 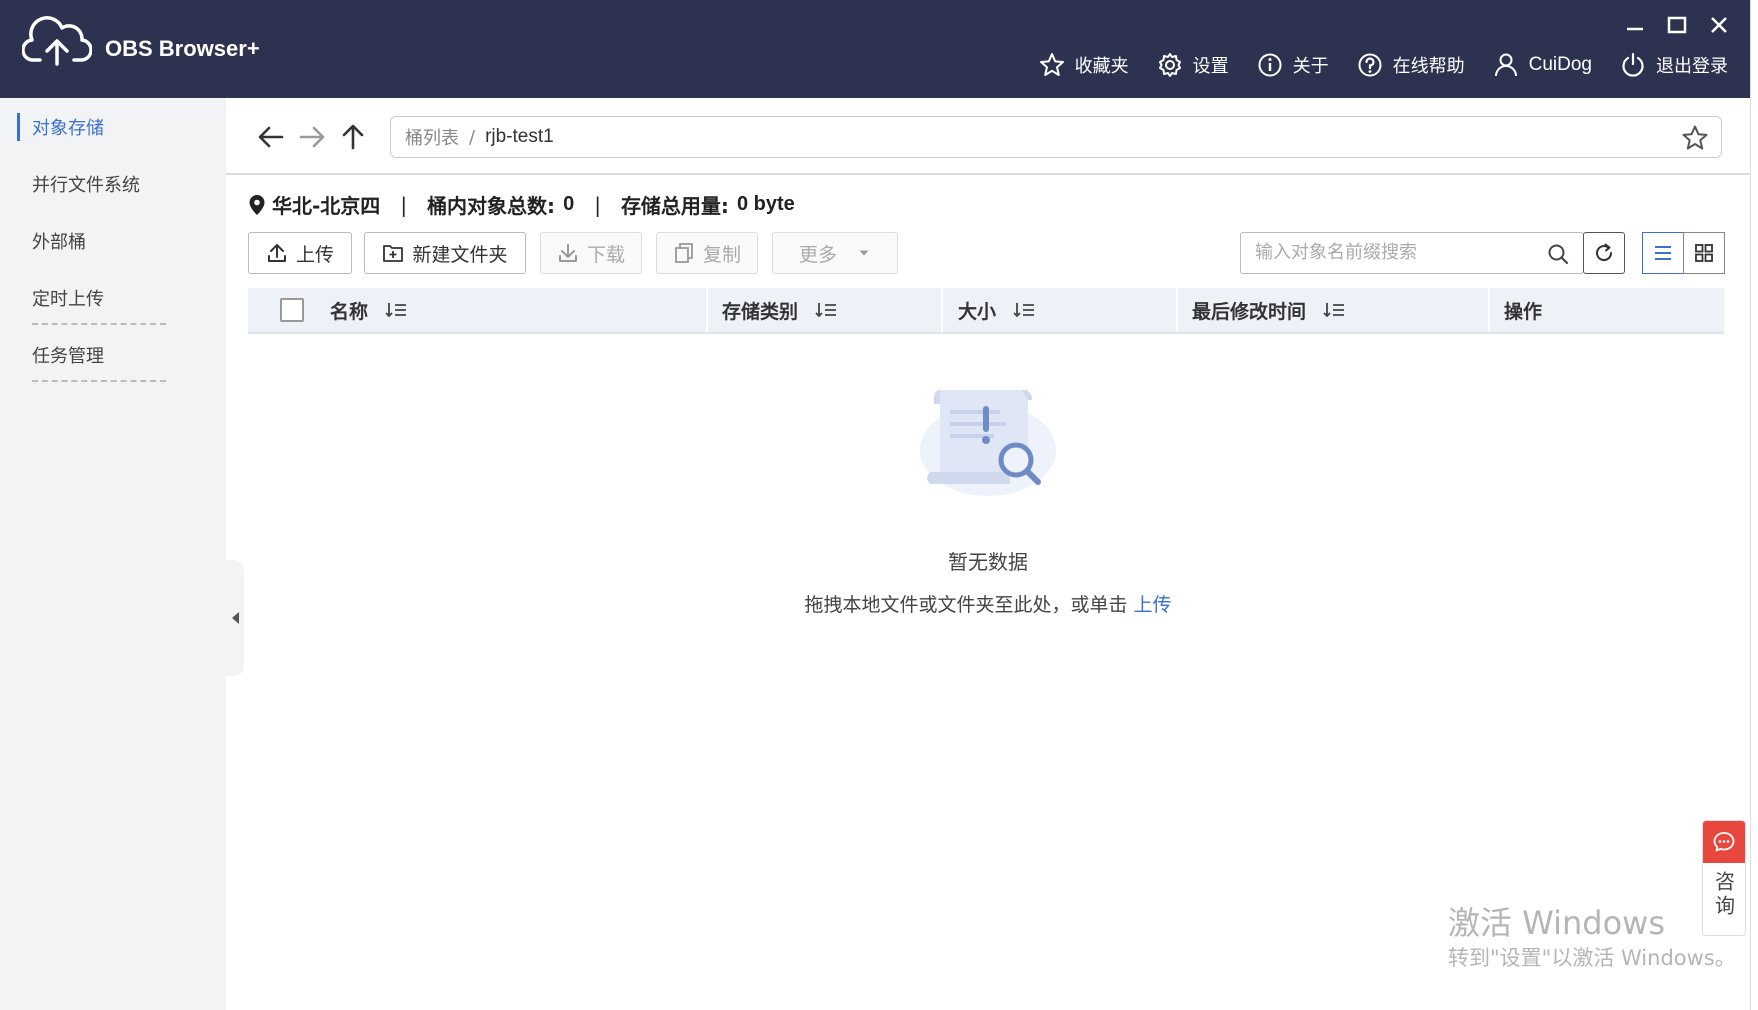 I want to click on select-all-checkbox, so click(x=292, y=310).